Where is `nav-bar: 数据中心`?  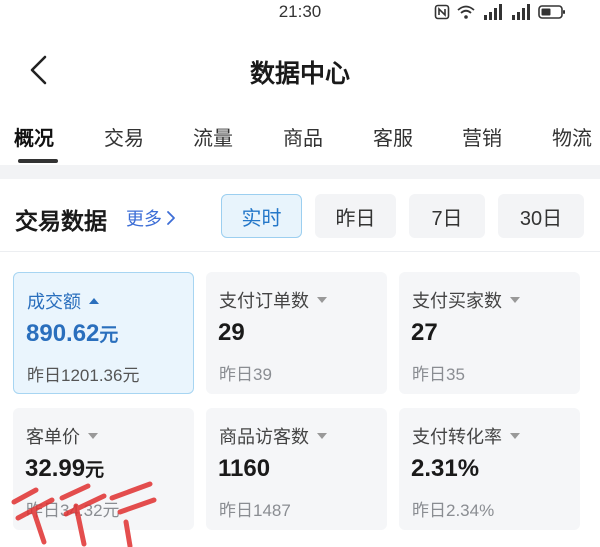
nav-bar: 数据中心 is located at coordinates (300, 70).